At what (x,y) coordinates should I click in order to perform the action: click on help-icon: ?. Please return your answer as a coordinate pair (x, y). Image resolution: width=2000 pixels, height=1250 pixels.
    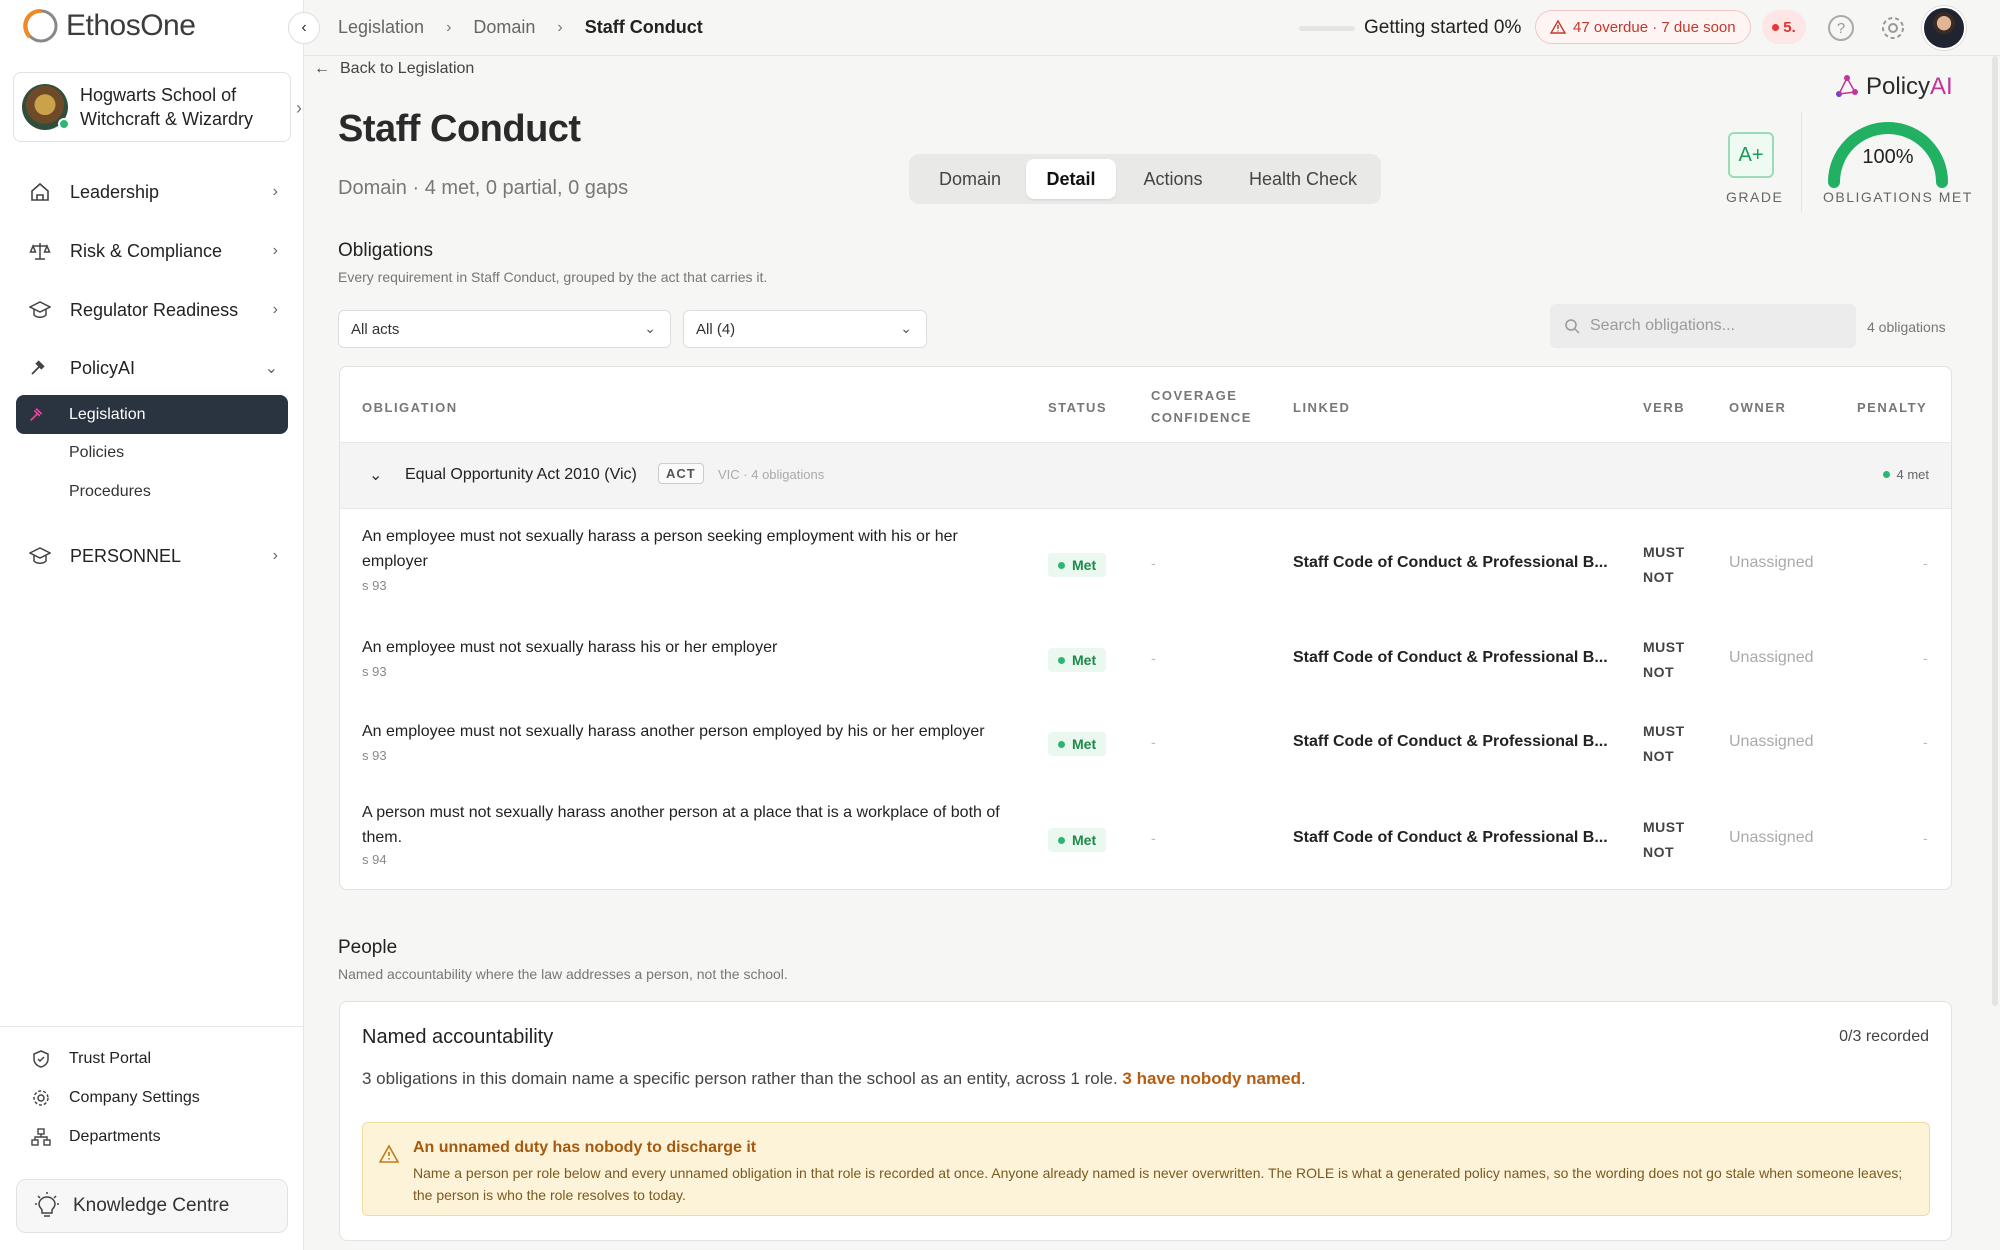
    Looking at the image, I should click on (1841, 28).